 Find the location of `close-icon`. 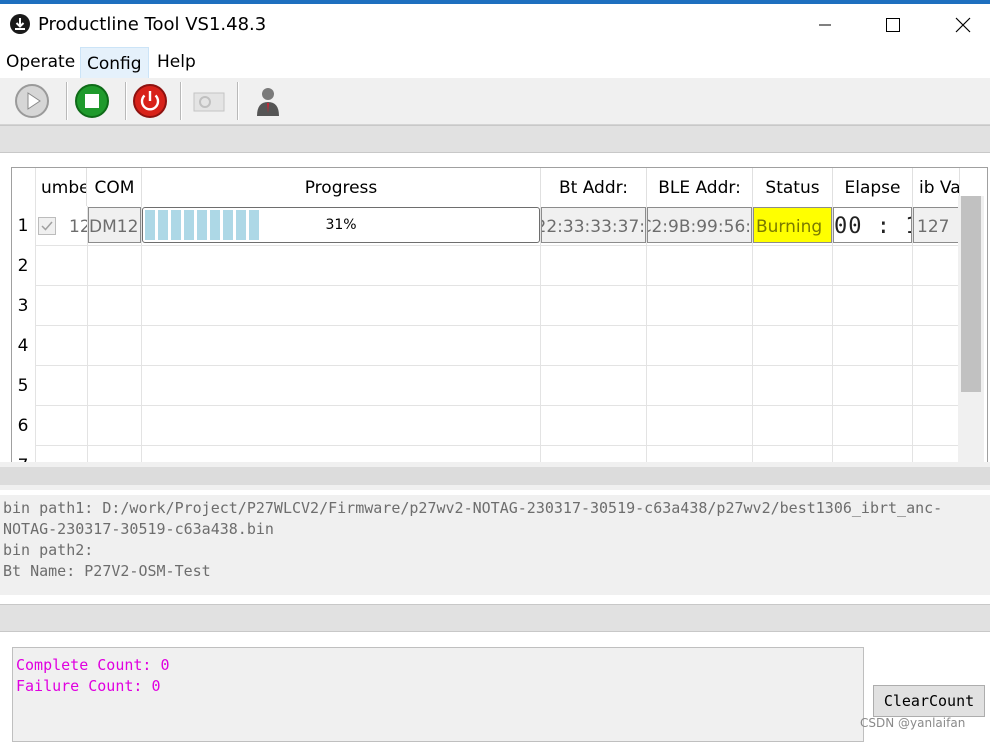

close-icon is located at coordinates (963, 25).